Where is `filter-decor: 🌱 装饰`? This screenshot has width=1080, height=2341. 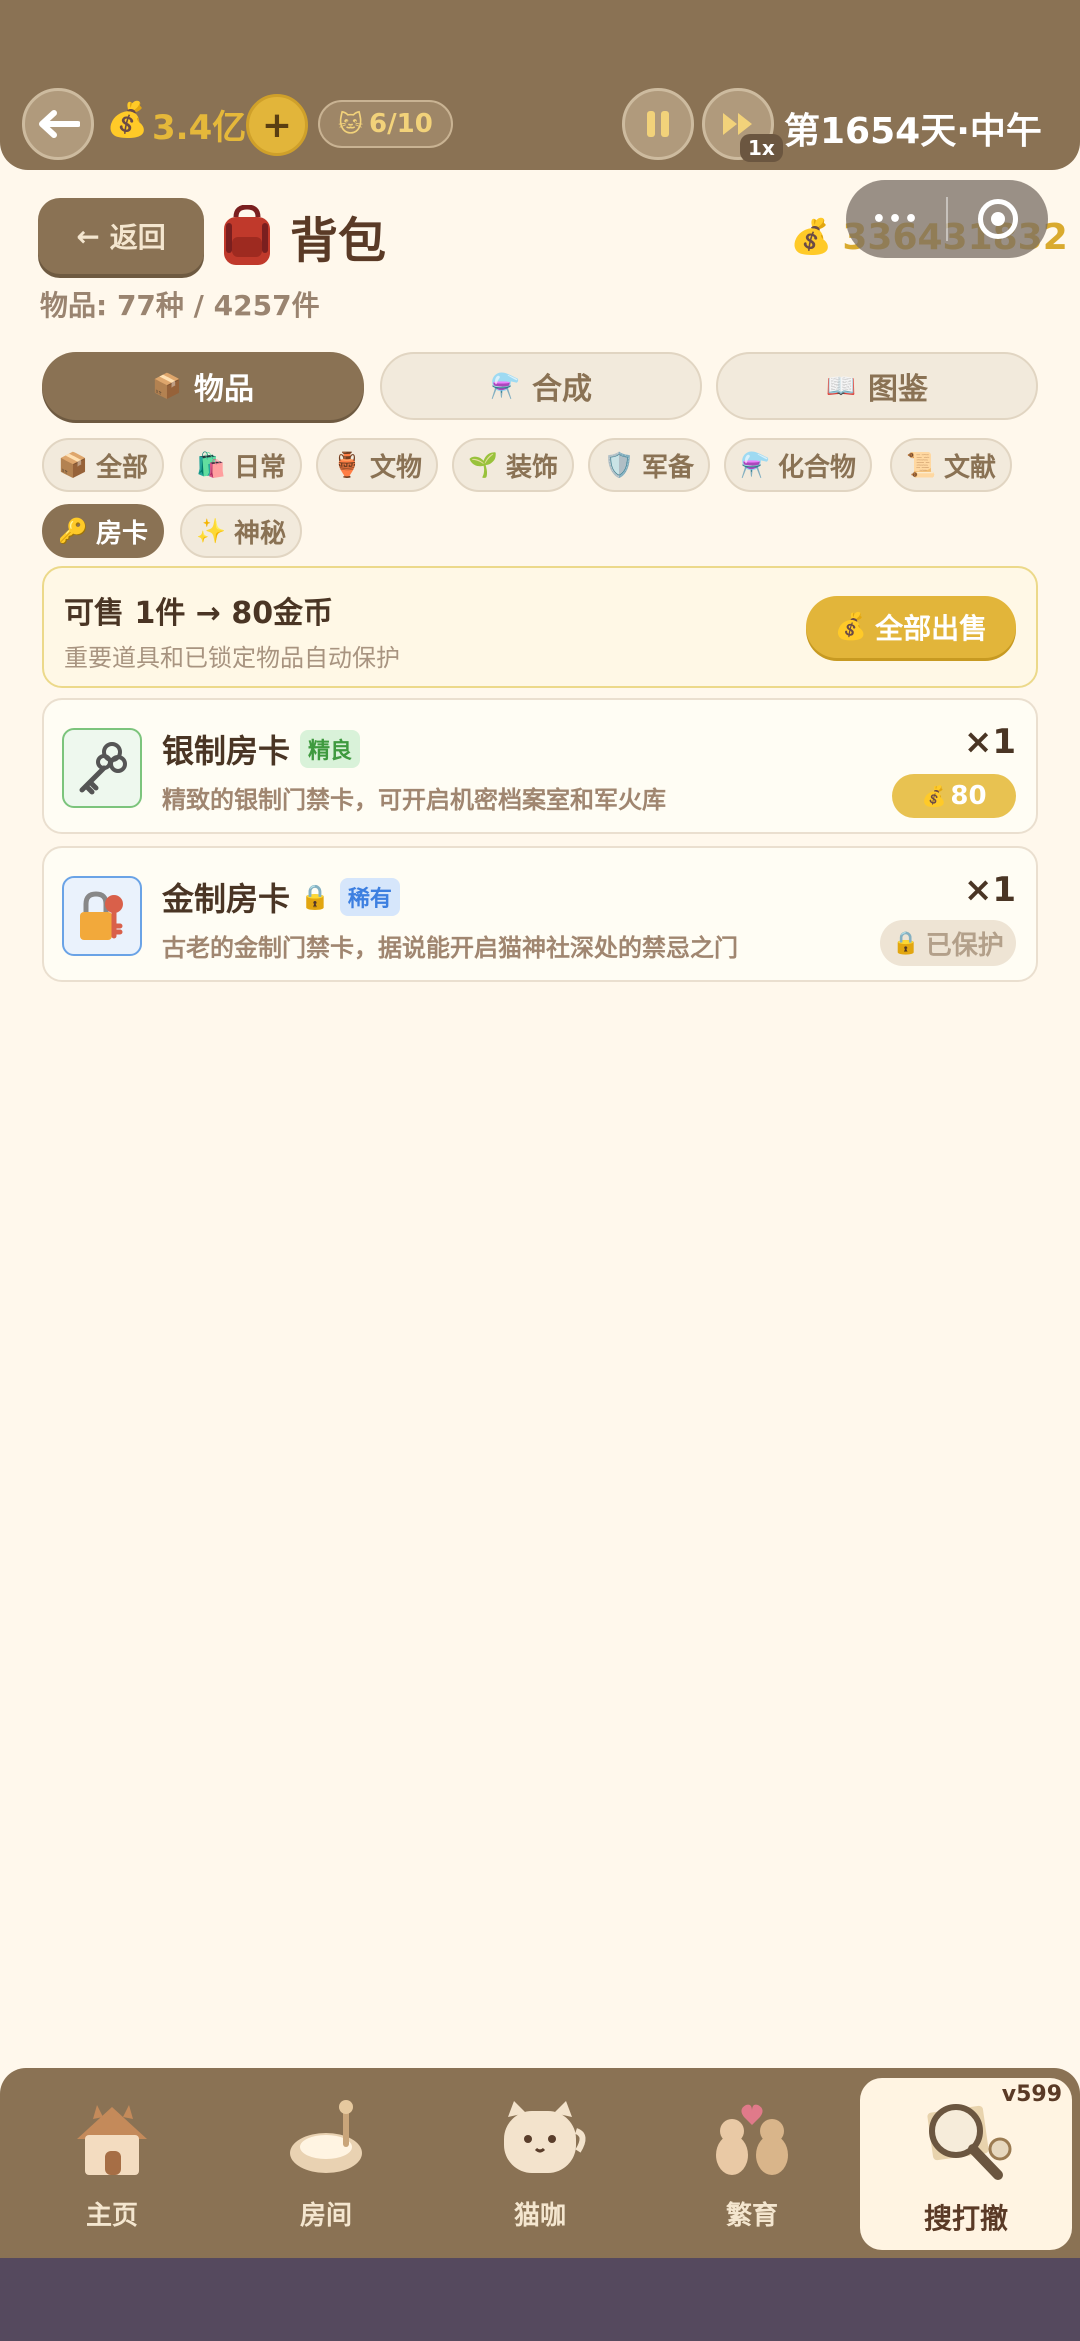 filter-decor: 🌱 装饰 is located at coordinates (513, 465).